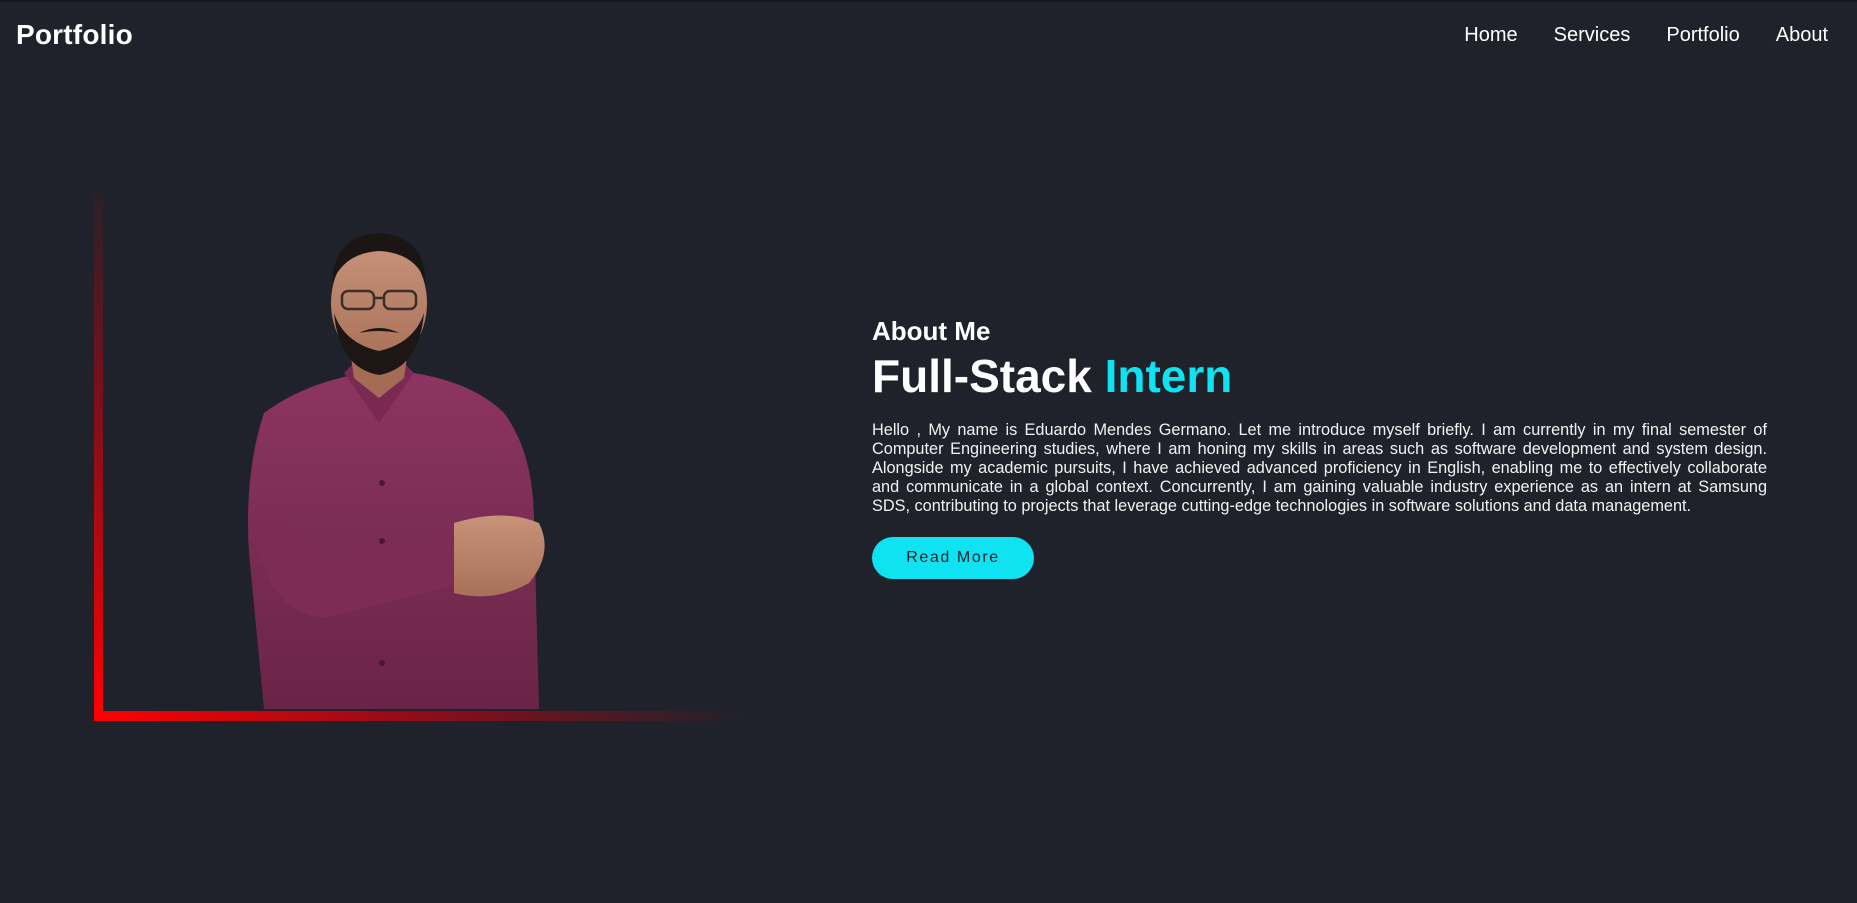  I want to click on about-eyebrow: About Me, so click(931, 331).